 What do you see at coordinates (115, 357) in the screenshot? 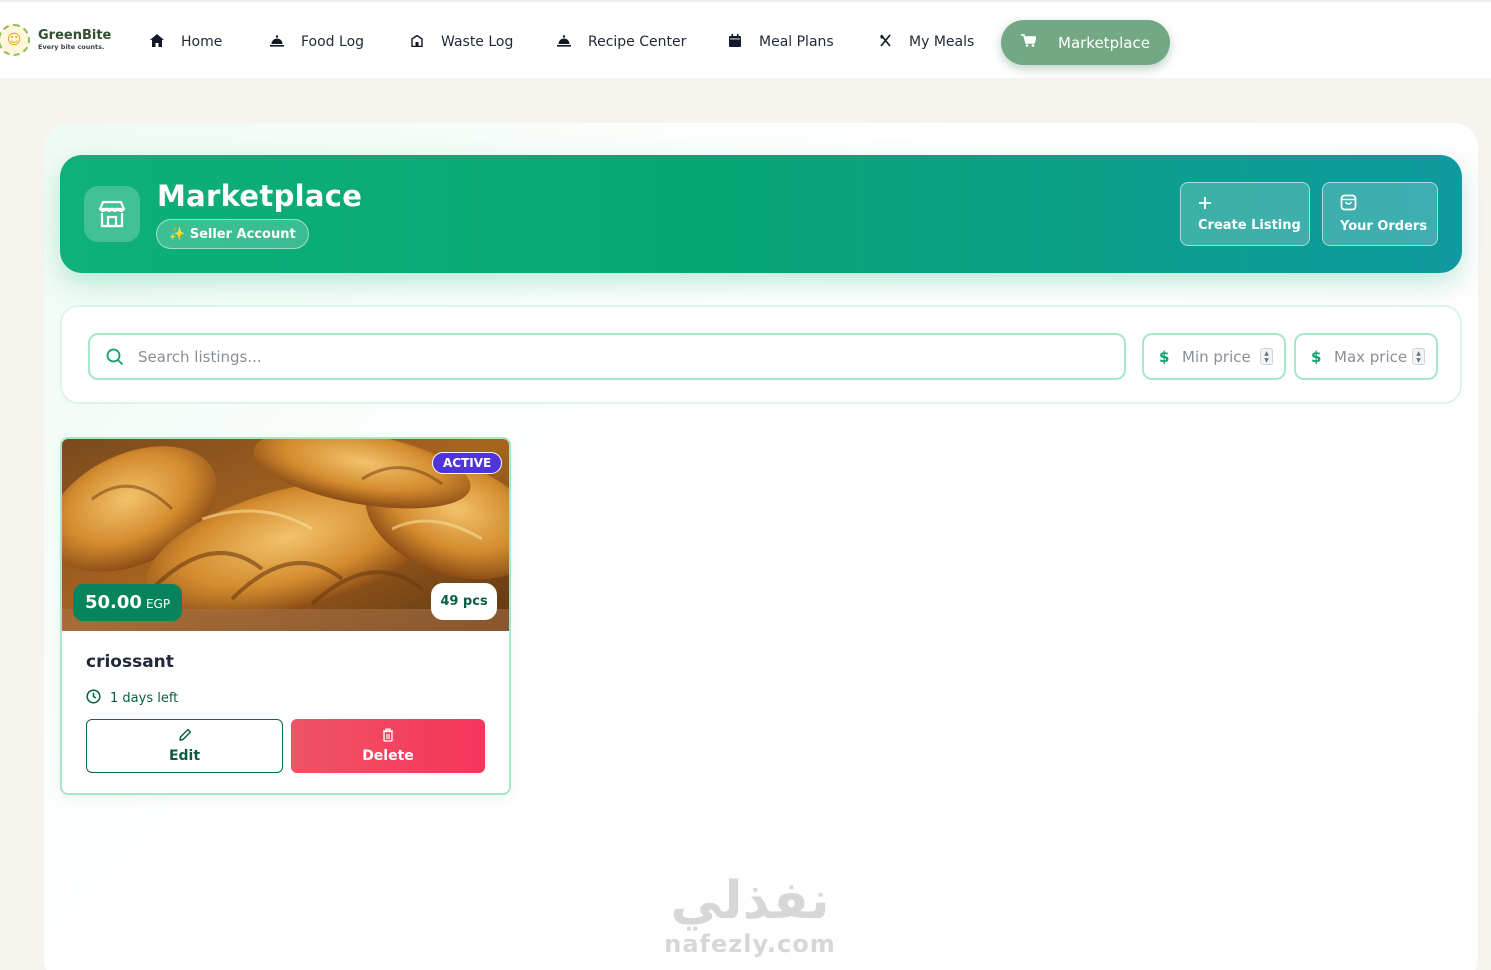
I see `search-icon` at bounding box center [115, 357].